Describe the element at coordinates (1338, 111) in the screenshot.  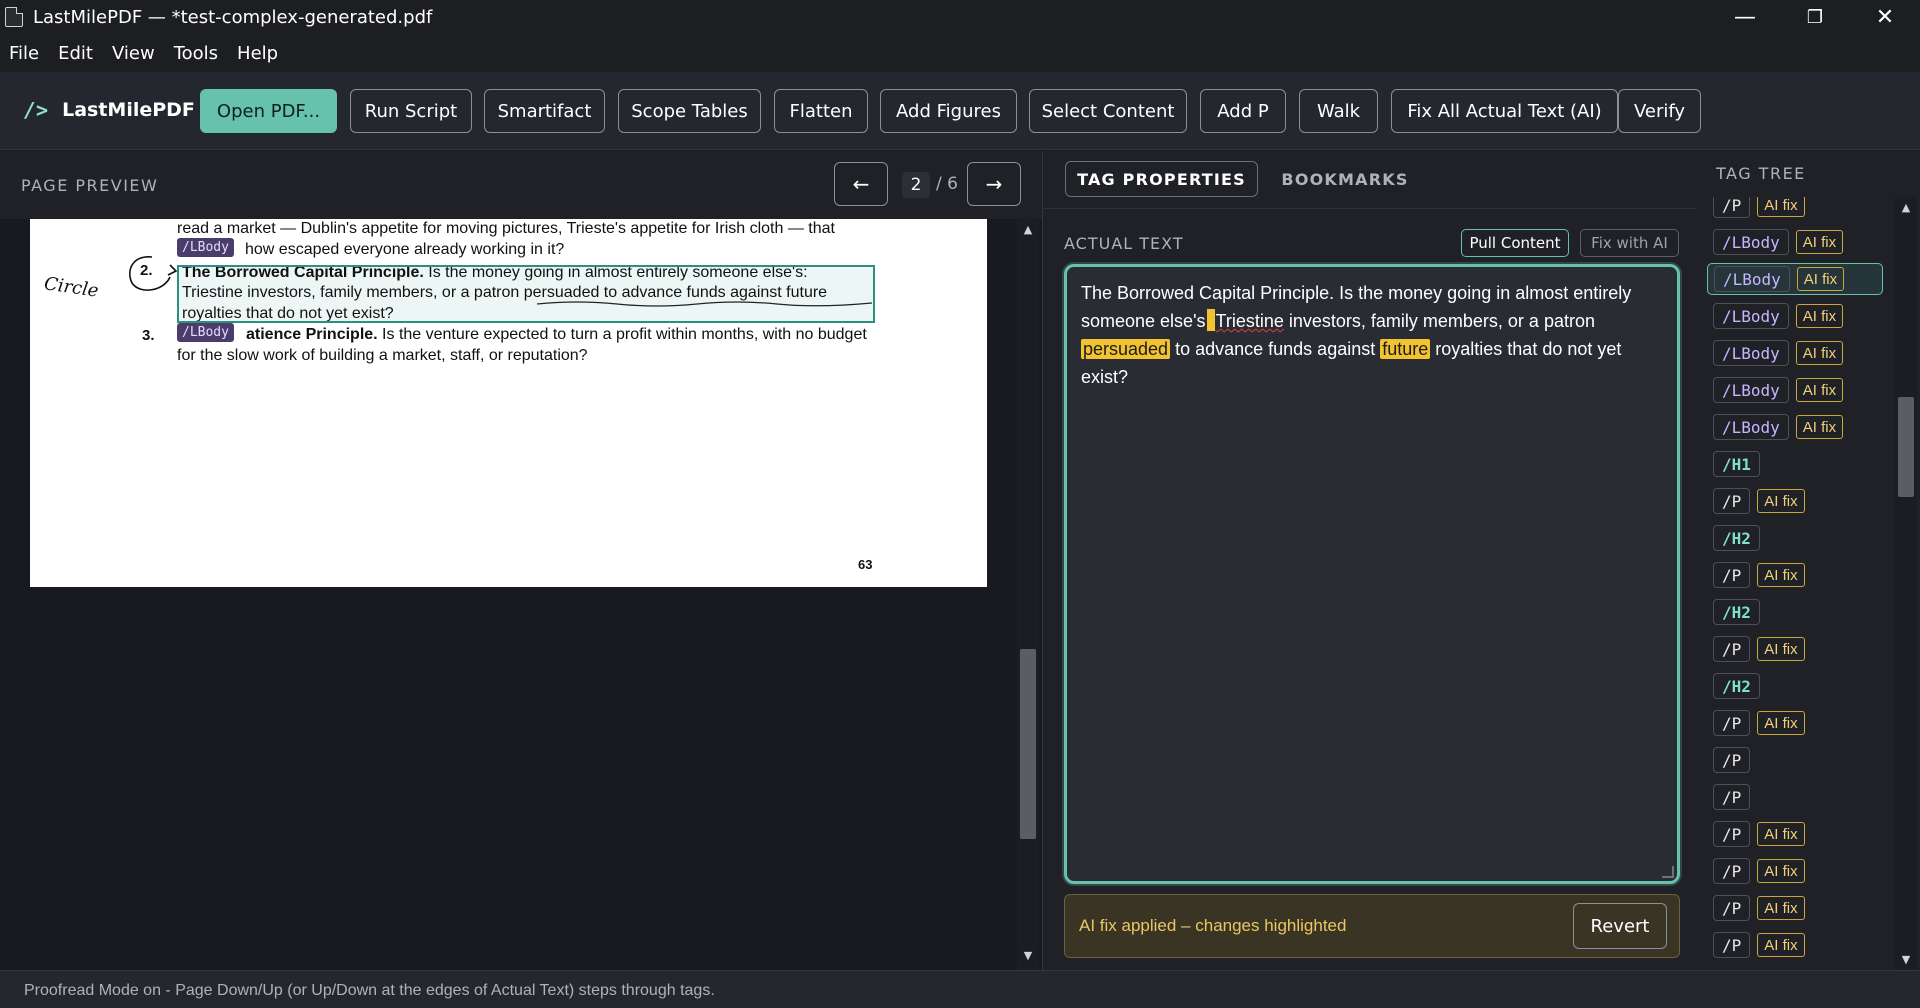
I see `walk-button: Walk` at that location.